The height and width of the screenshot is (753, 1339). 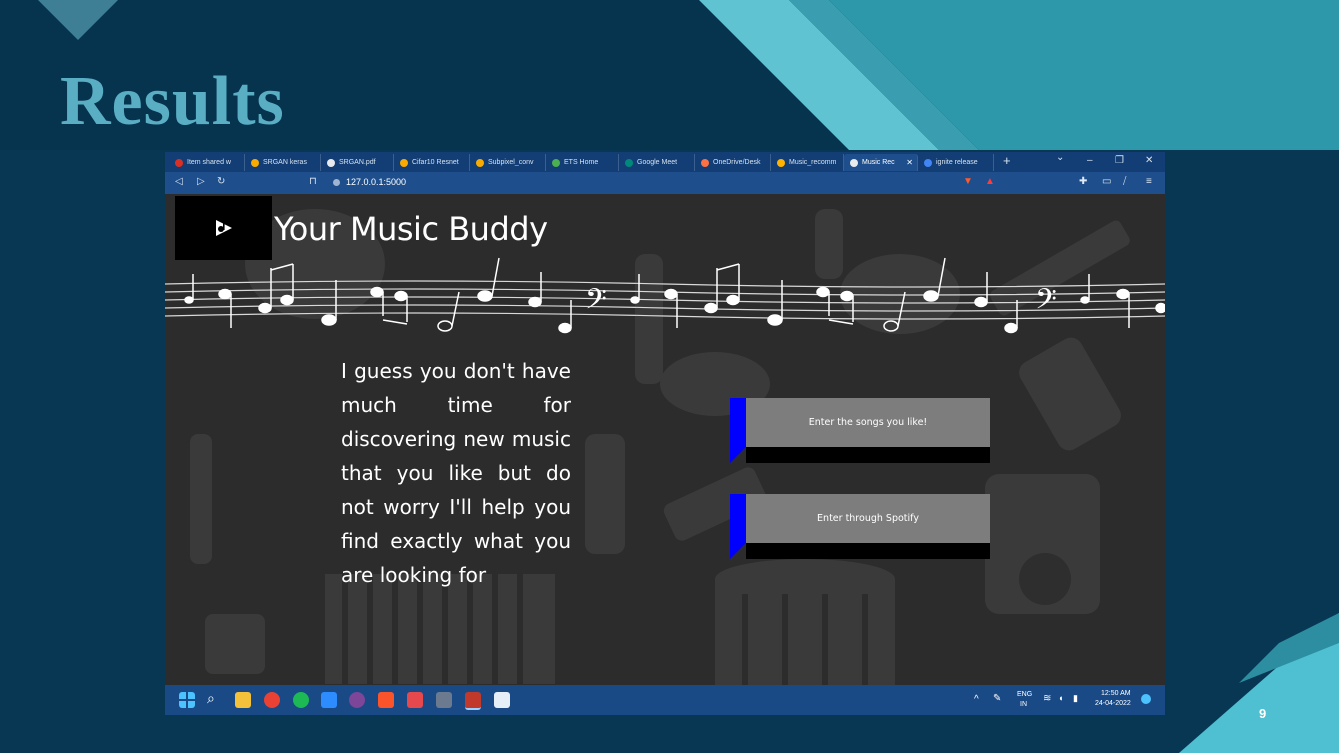 I want to click on volume-icon: ◖, so click(x=1060, y=698).